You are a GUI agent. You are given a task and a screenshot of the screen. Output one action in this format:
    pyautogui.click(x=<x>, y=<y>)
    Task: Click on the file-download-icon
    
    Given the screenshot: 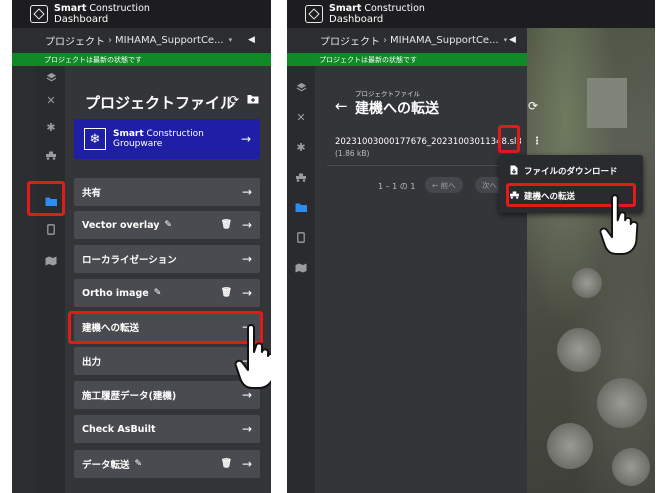 What is the action you would take?
    pyautogui.click(x=514, y=171)
    